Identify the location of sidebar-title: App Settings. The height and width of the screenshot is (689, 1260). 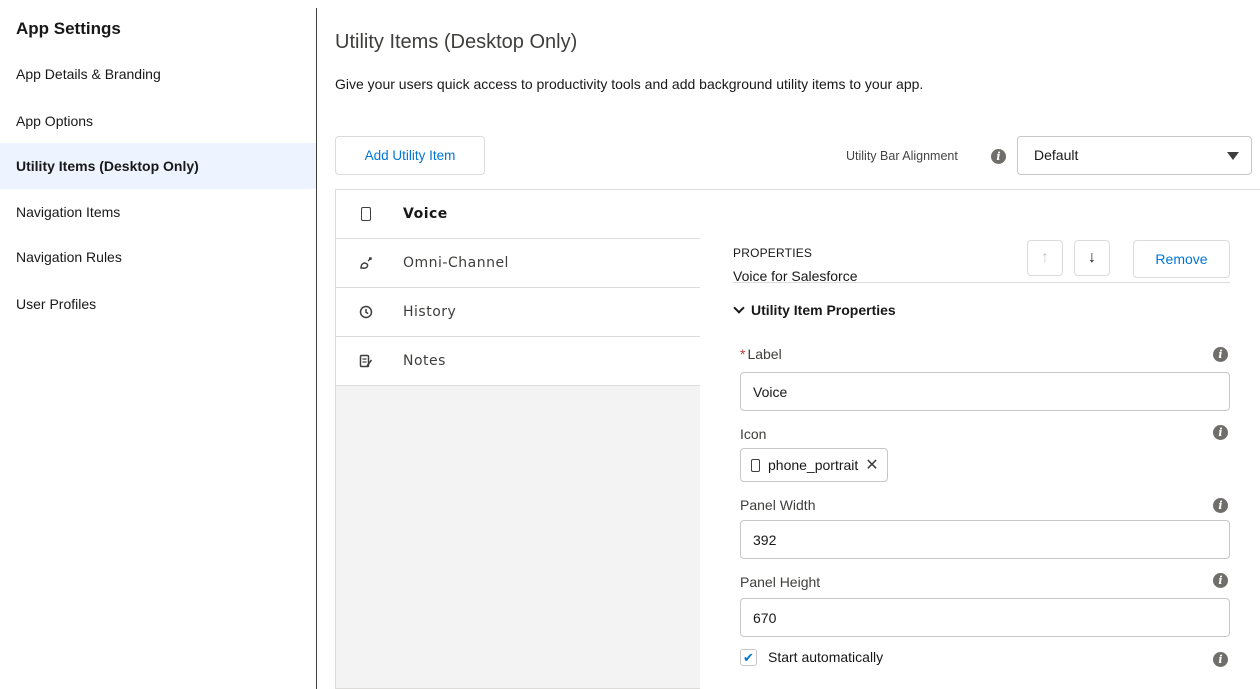
(68, 28).